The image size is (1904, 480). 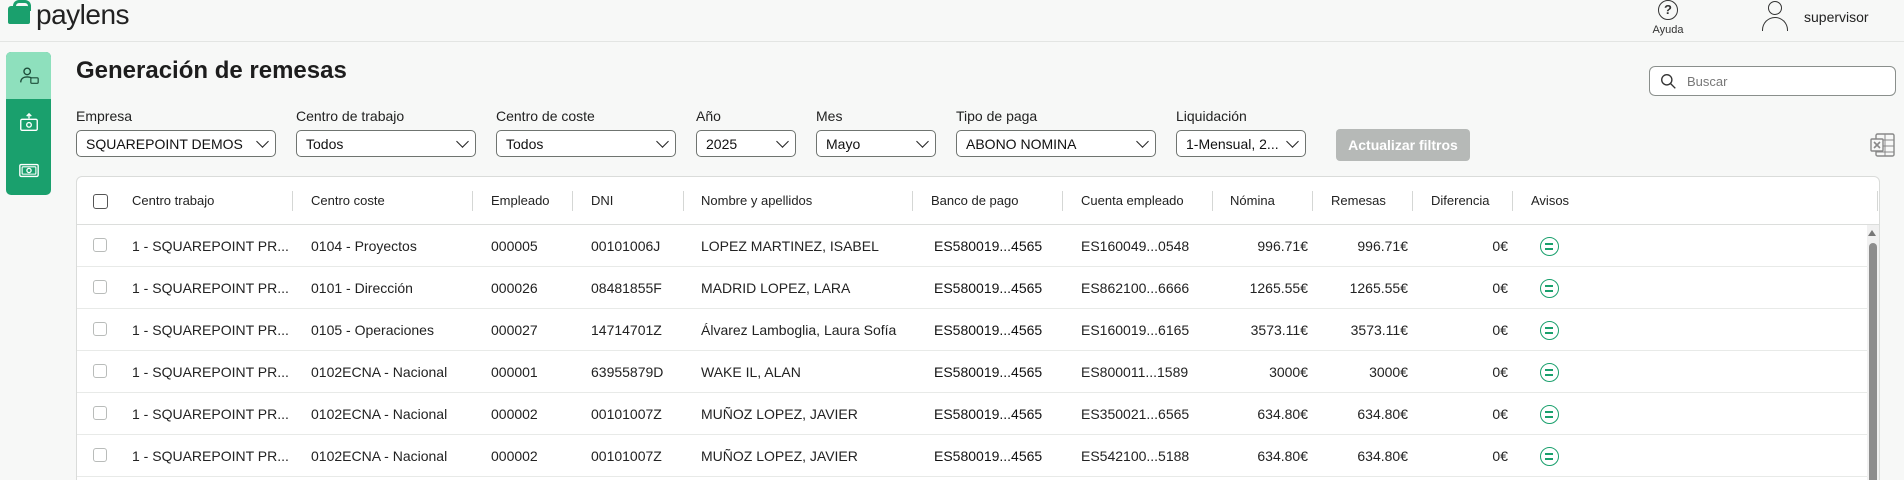 I want to click on sidebar-item-remittances, so click(x=28, y=122).